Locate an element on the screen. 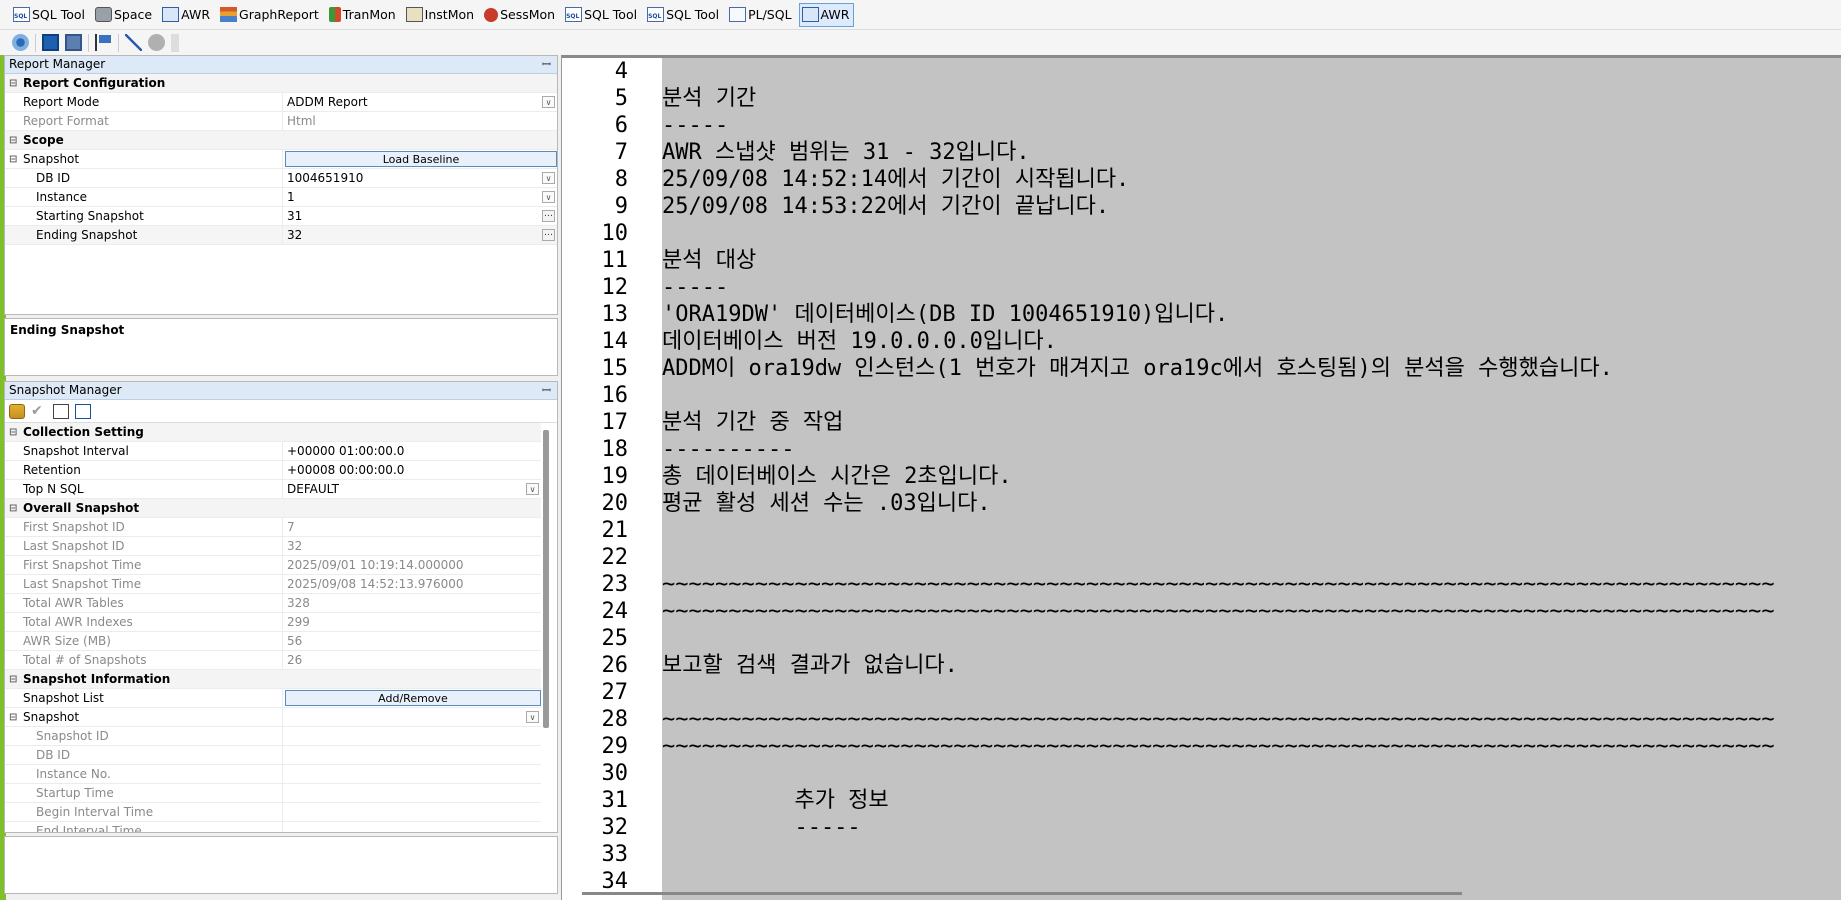  section-snapshot-information: ⊟ Snapshot Information is located at coordinates (273, 679).